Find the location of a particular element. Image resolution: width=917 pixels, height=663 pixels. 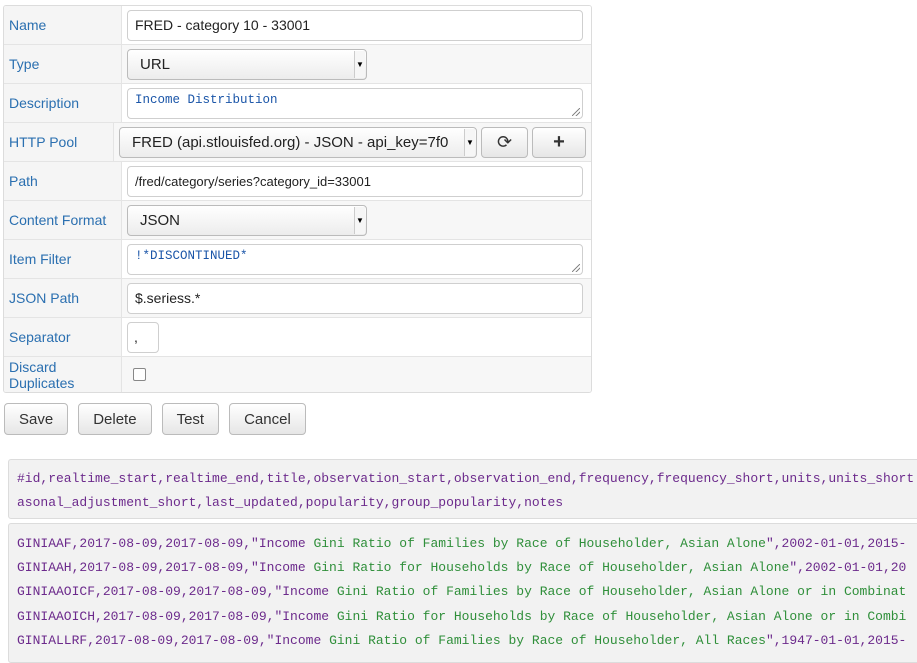

type-select-value: URL is located at coordinates (155, 64).